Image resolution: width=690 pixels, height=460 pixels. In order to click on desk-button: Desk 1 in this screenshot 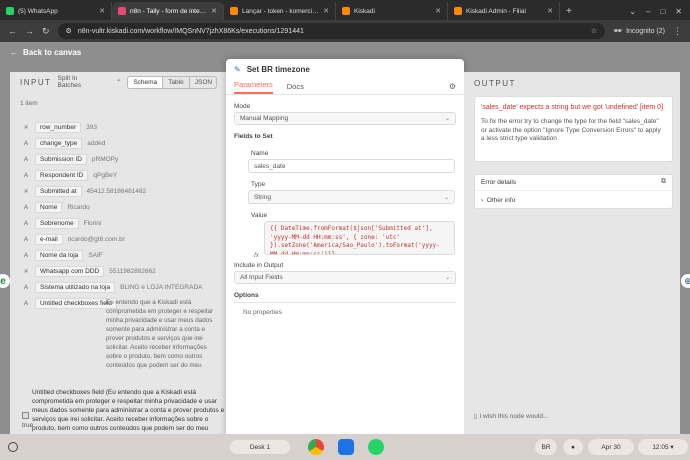, I will do `click(260, 447)`.